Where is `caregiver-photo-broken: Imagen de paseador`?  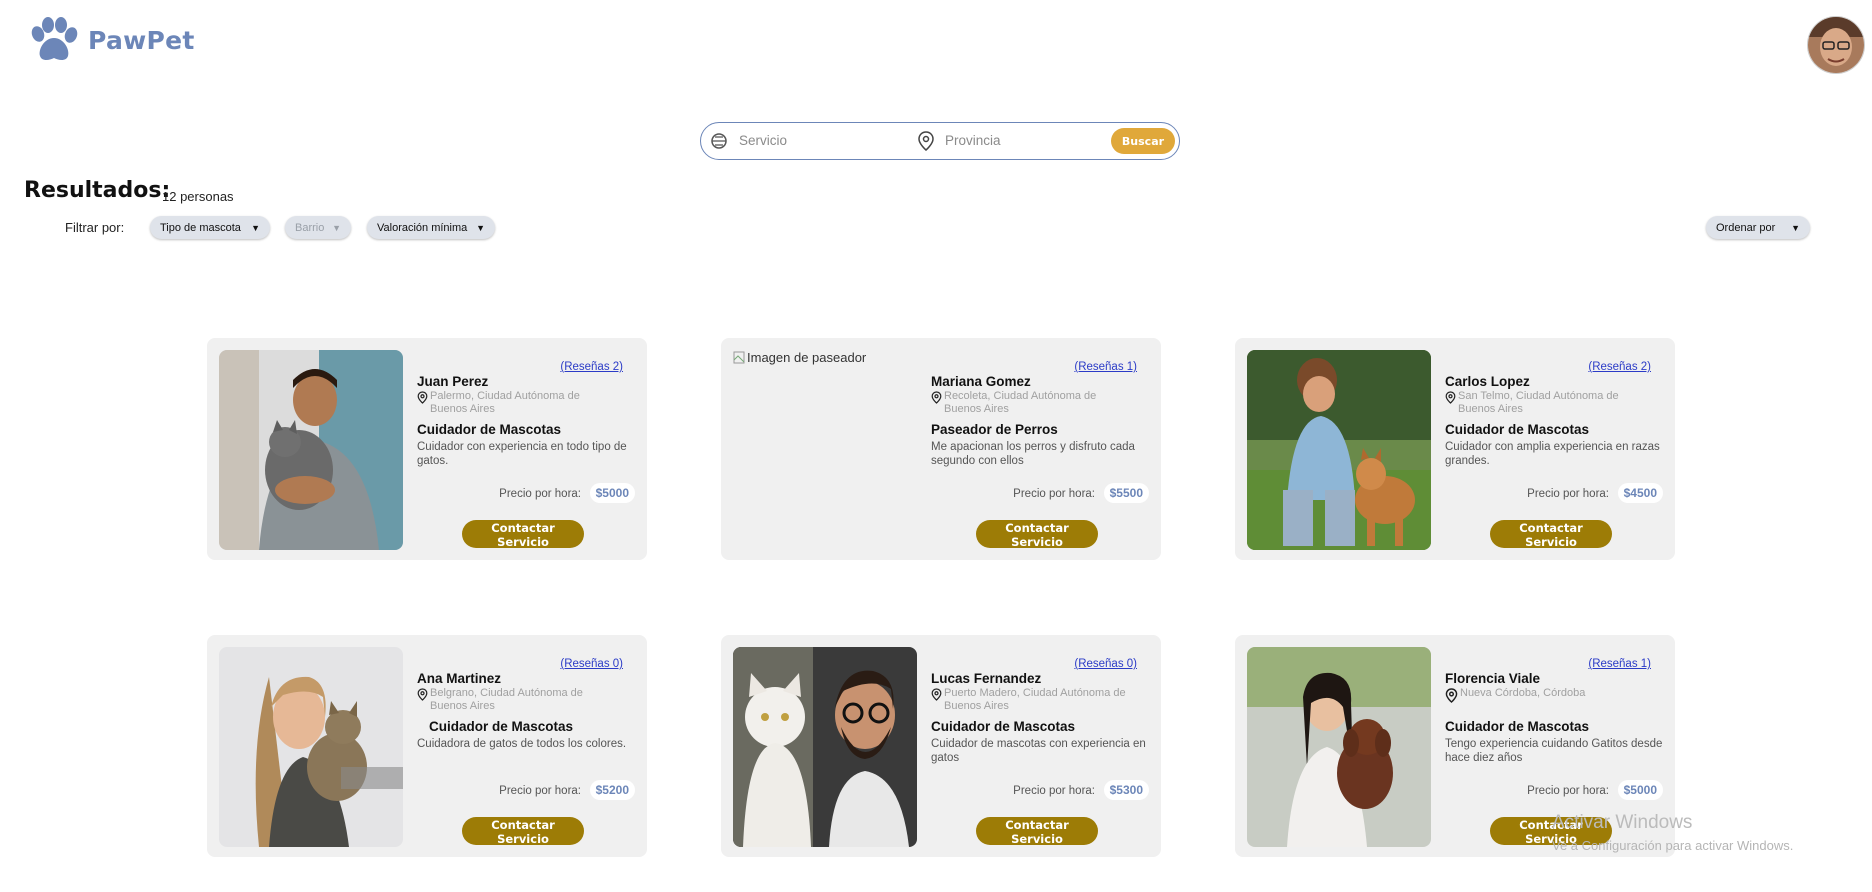 caregiver-photo-broken: Imagen de paseador is located at coordinates (799, 357).